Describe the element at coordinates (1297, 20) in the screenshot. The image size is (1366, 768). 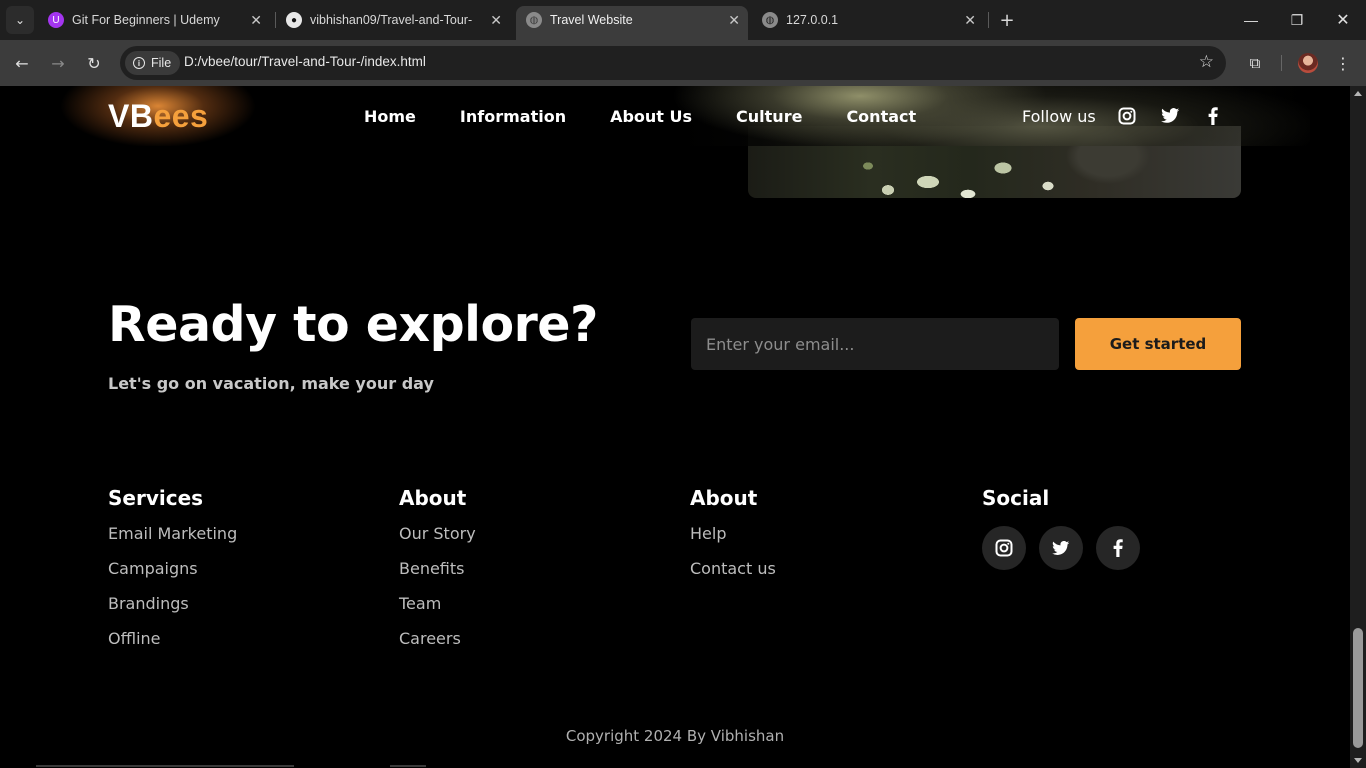
I see `restore-icon: ❐` at that location.